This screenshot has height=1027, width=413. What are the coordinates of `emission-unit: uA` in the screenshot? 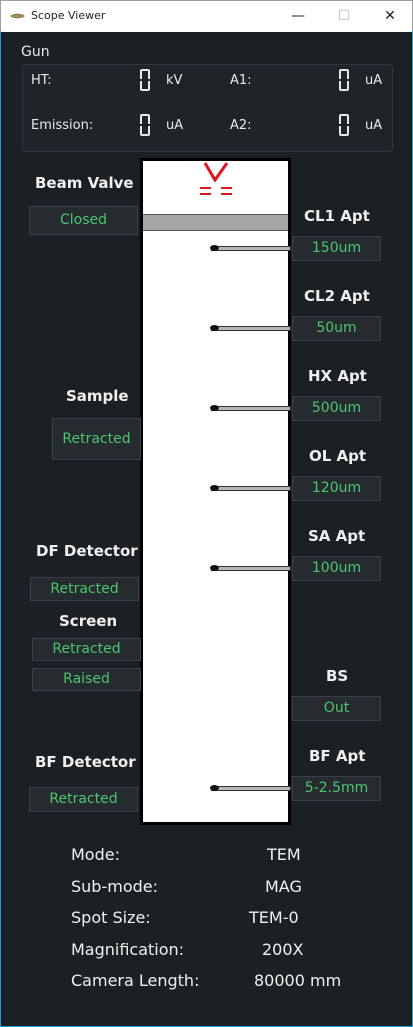 It's located at (175, 125).